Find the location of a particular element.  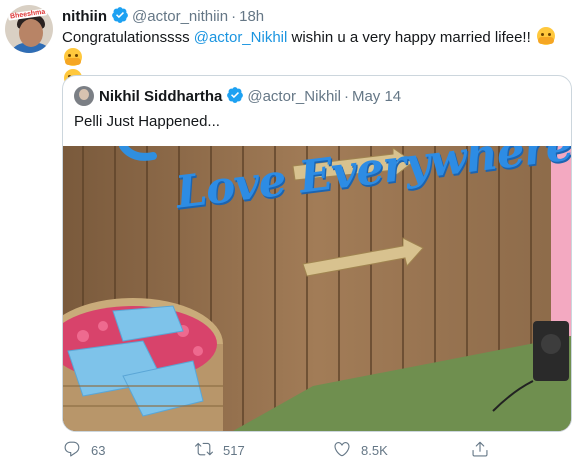

quoted-header: Nikhil Siddhartha @actor_Nikhil · May 14 is located at coordinates (250, 98).